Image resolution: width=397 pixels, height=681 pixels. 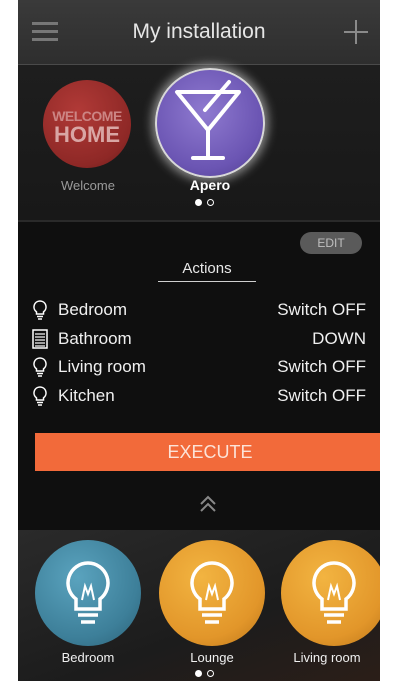 I want to click on device-lounge-label: Lounge, so click(x=212, y=657).